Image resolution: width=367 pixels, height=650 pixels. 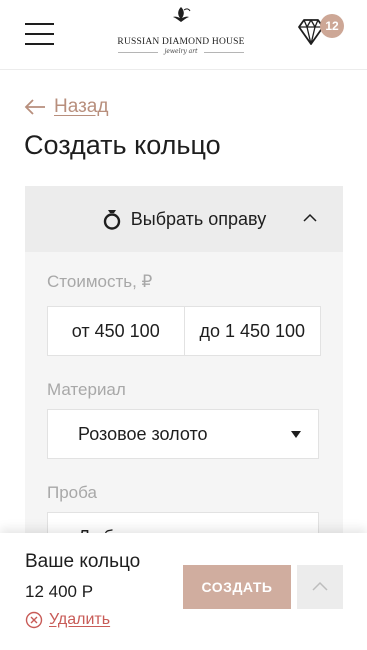 I want to click on cart-button: 12, so click(x=322, y=31).